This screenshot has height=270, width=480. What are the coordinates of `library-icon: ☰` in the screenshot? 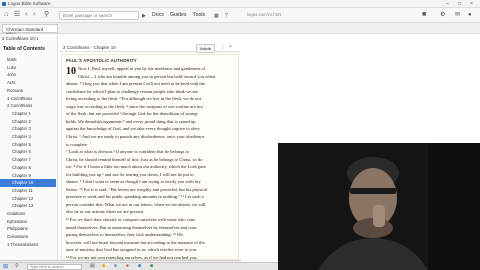 It's located at (17, 15).